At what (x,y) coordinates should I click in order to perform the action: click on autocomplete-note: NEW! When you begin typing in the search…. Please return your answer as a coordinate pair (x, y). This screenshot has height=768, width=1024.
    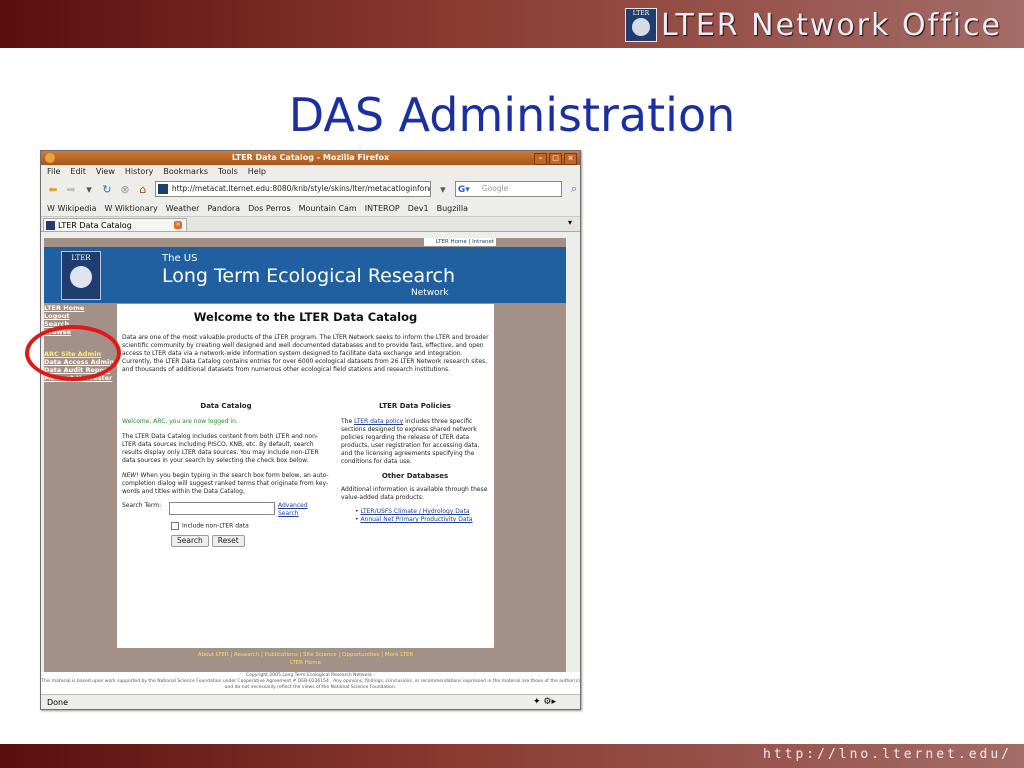
    Looking at the image, I should click on (225, 483).